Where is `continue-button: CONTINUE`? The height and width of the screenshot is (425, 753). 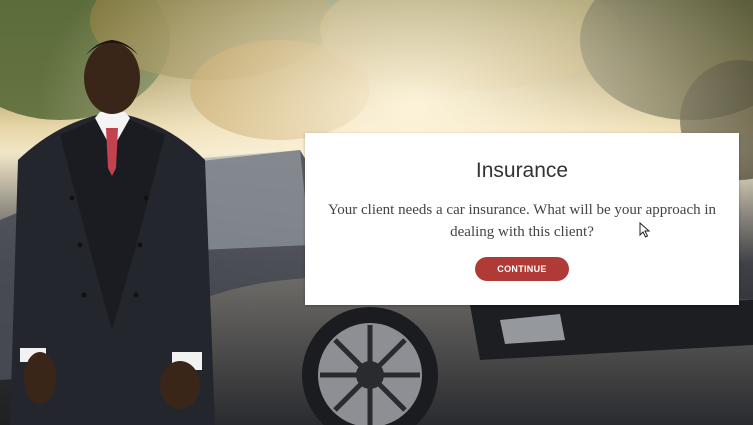
continue-button: CONTINUE is located at coordinates (522, 269).